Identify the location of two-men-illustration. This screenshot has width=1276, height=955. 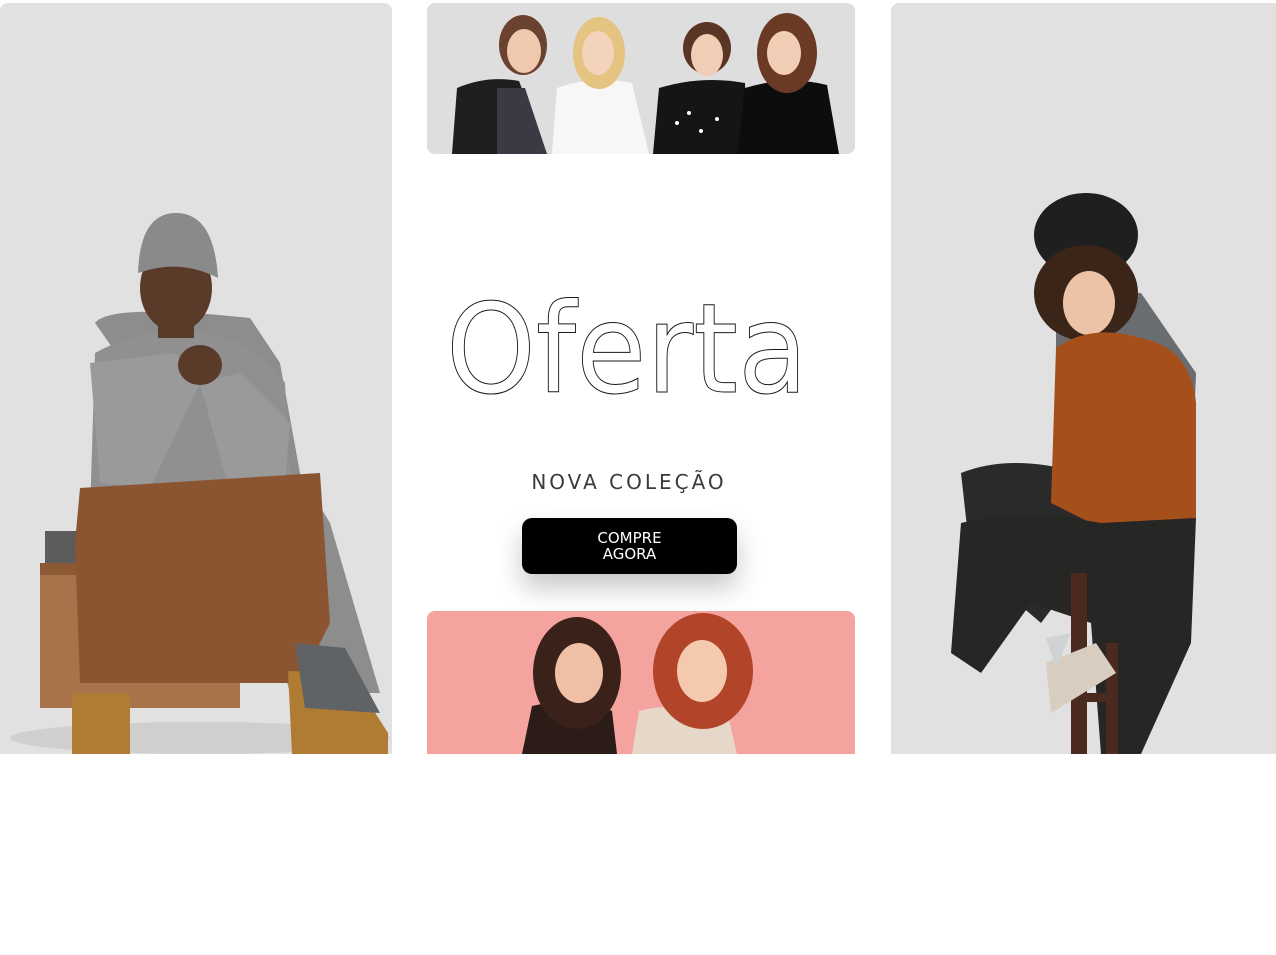
(1073, 473).